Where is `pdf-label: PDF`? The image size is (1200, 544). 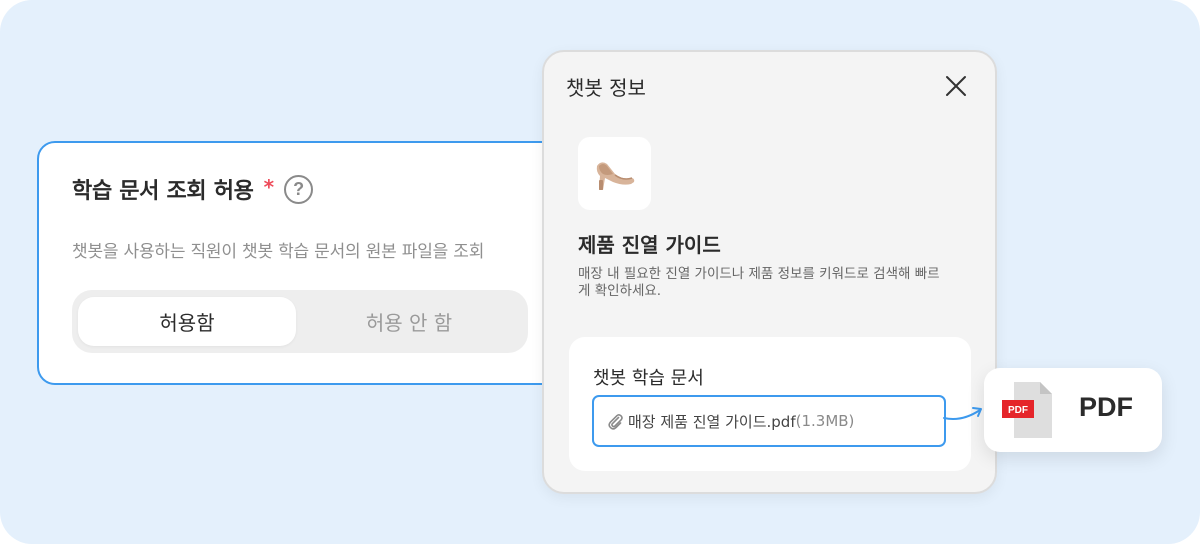 pdf-label: PDF is located at coordinates (1106, 407).